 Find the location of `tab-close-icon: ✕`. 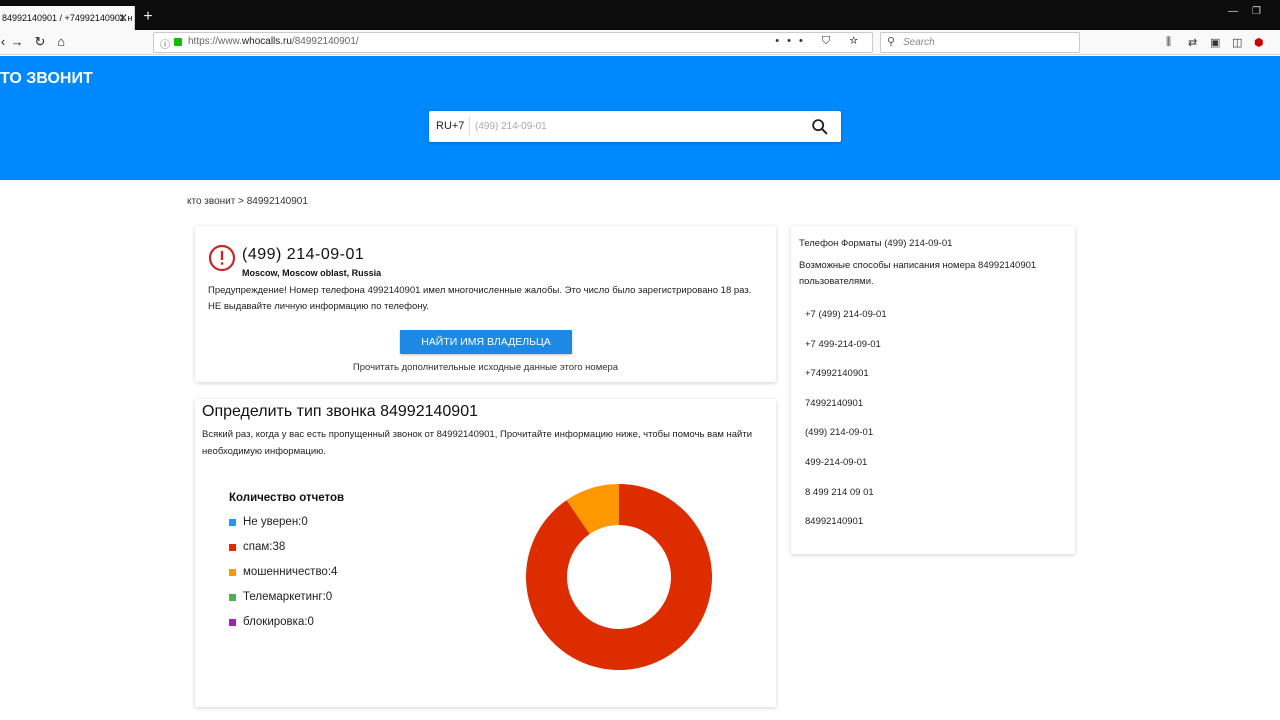

tab-close-icon: ✕ is located at coordinates (123, 18).